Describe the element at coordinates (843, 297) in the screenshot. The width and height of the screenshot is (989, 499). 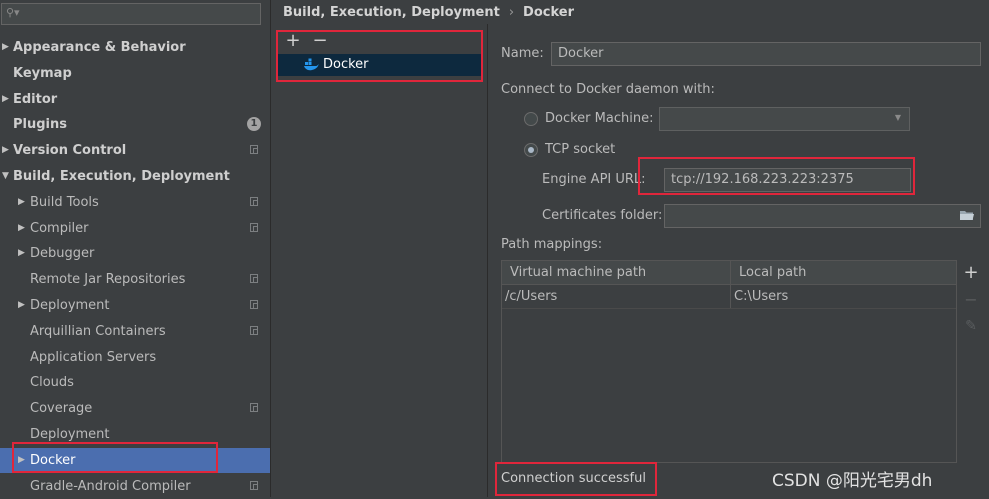
I see `table-cell-local-path: C:\Users` at that location.